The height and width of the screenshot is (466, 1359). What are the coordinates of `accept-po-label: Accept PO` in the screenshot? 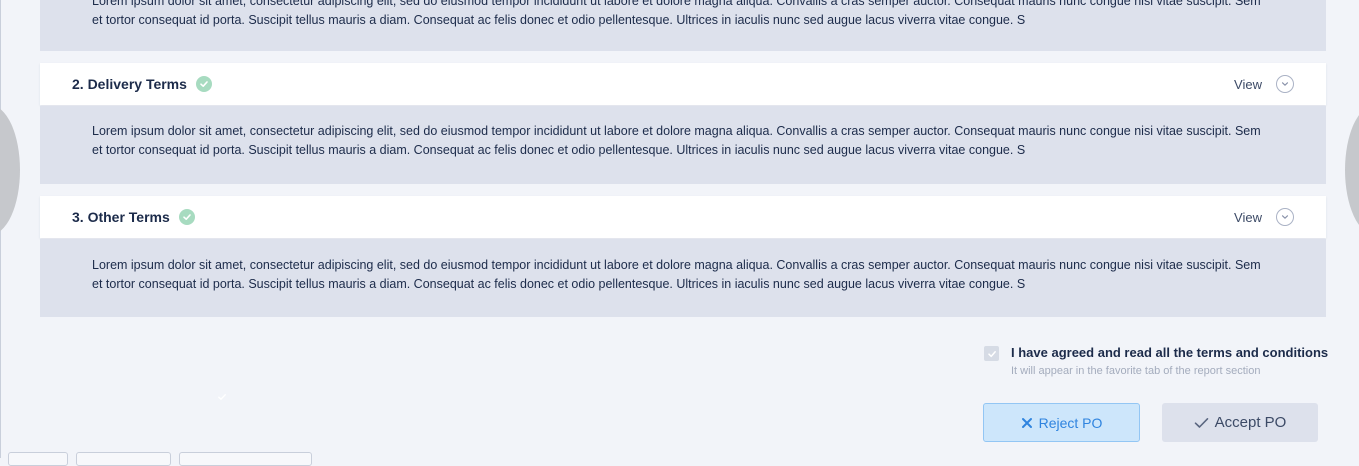 It's located at (1250, 422).